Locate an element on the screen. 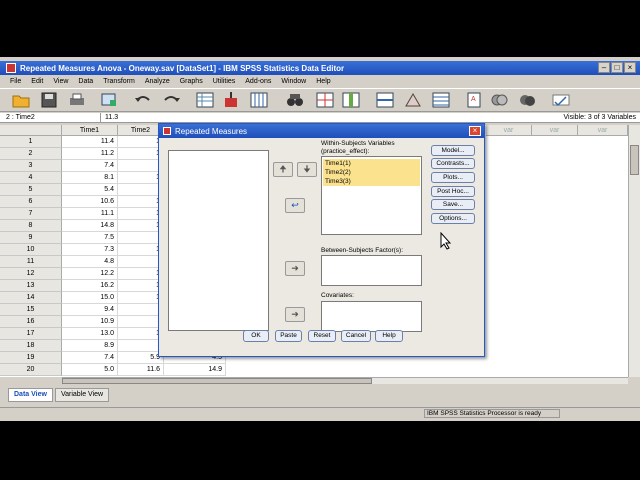 Image resolution: width=640 pixels, height=480 pixels. value-labels-icon: A is located at coordinates (475, 100).